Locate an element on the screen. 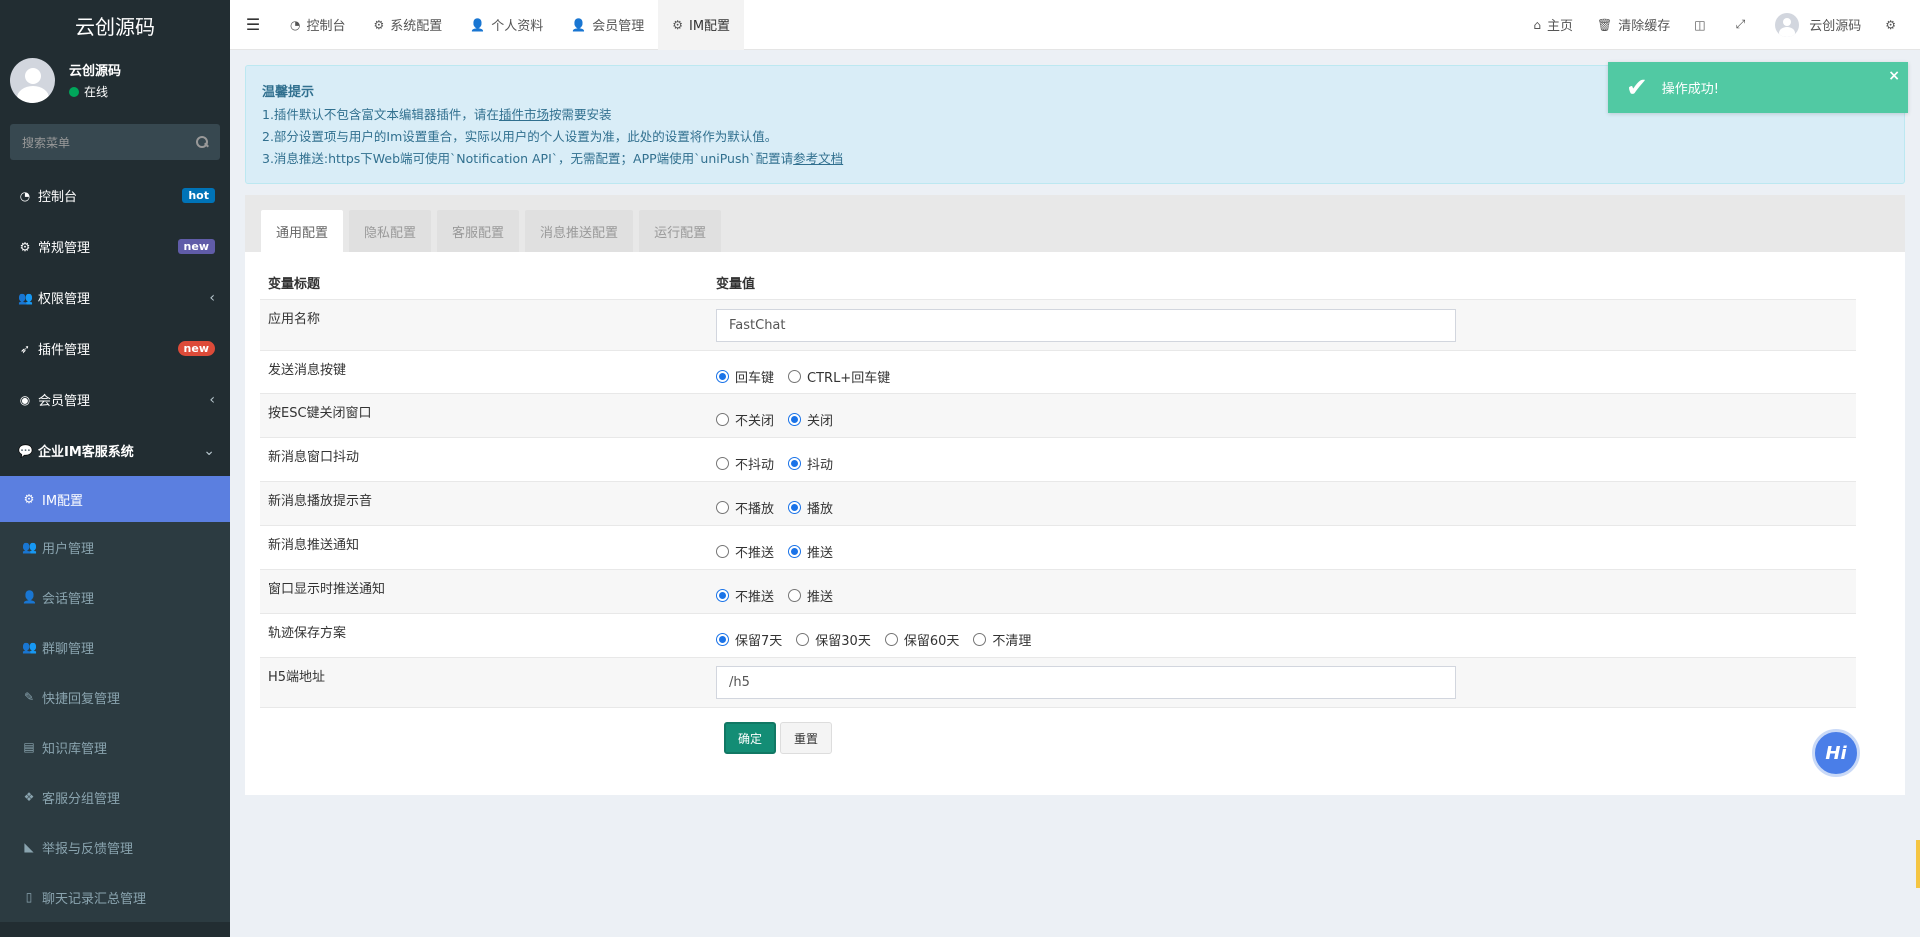  radio-close: 关闭 is located at coordinates (810, 419).